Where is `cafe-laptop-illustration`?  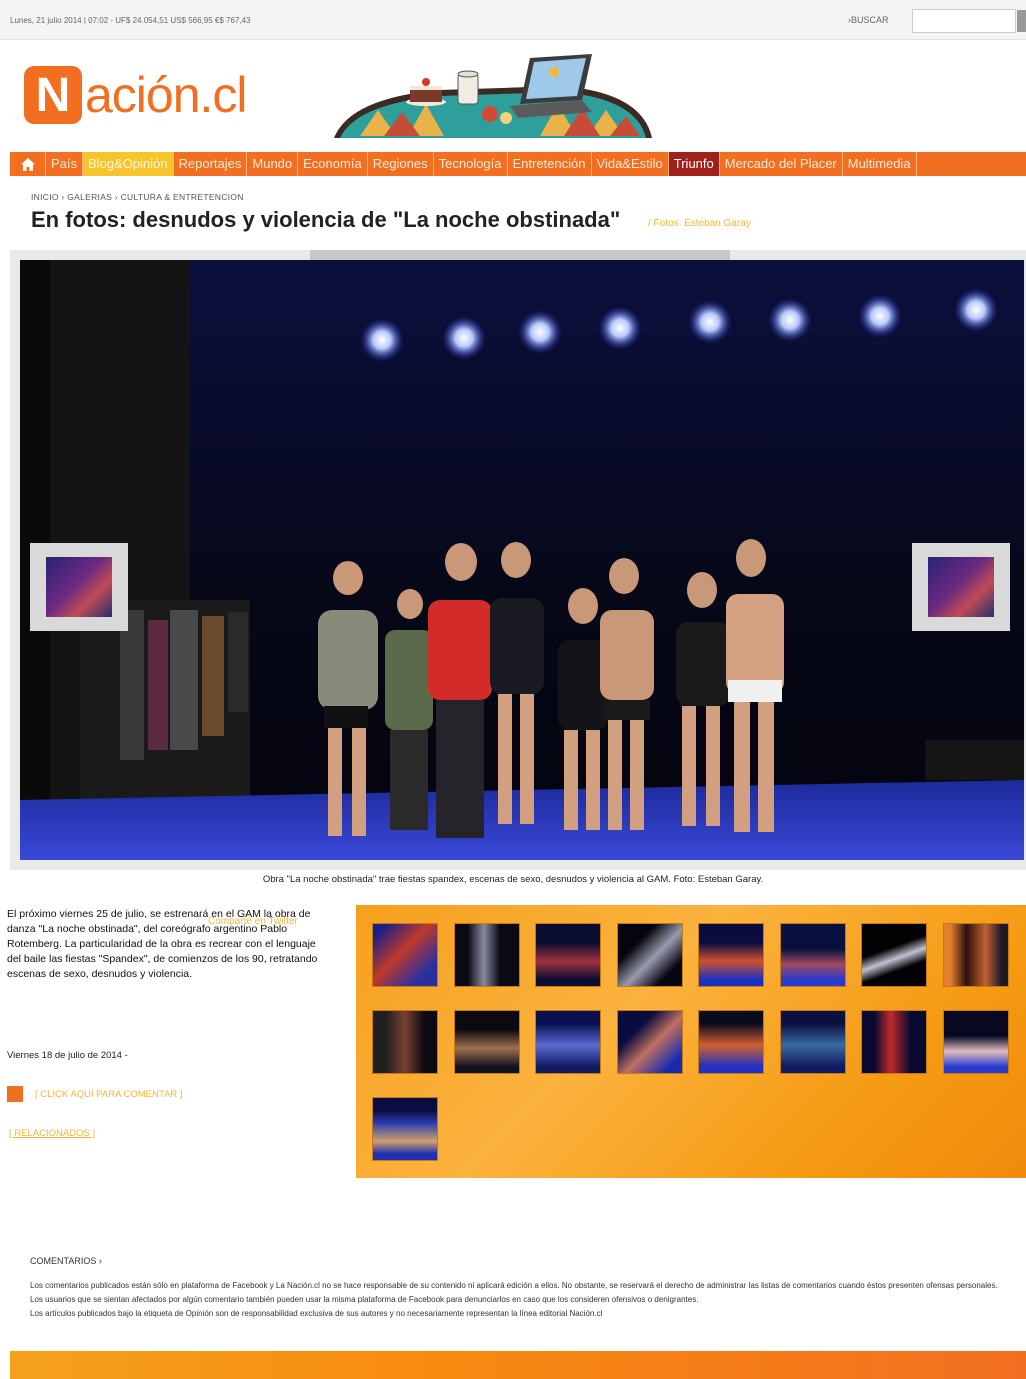
cafe-laptop-illustration is located at coordinates (493, 96).